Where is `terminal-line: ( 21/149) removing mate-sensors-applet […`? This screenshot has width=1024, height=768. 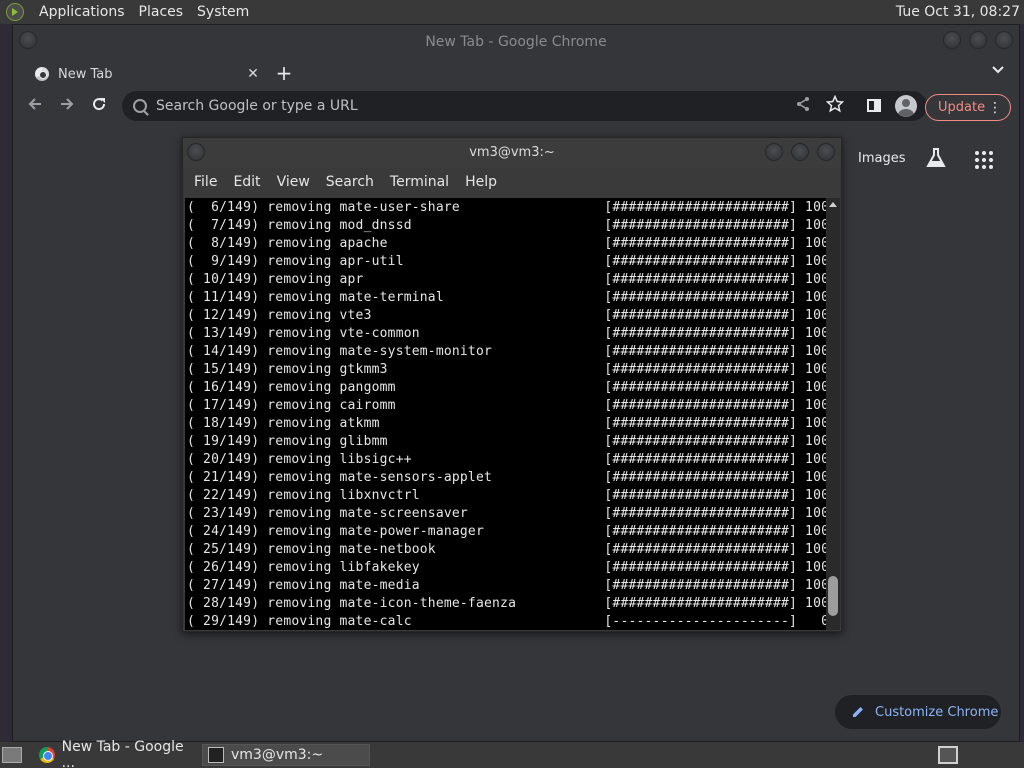
terminal-line: ( 21/149) removing mate-sensors-applet [… is located at coordinates (506, 477).